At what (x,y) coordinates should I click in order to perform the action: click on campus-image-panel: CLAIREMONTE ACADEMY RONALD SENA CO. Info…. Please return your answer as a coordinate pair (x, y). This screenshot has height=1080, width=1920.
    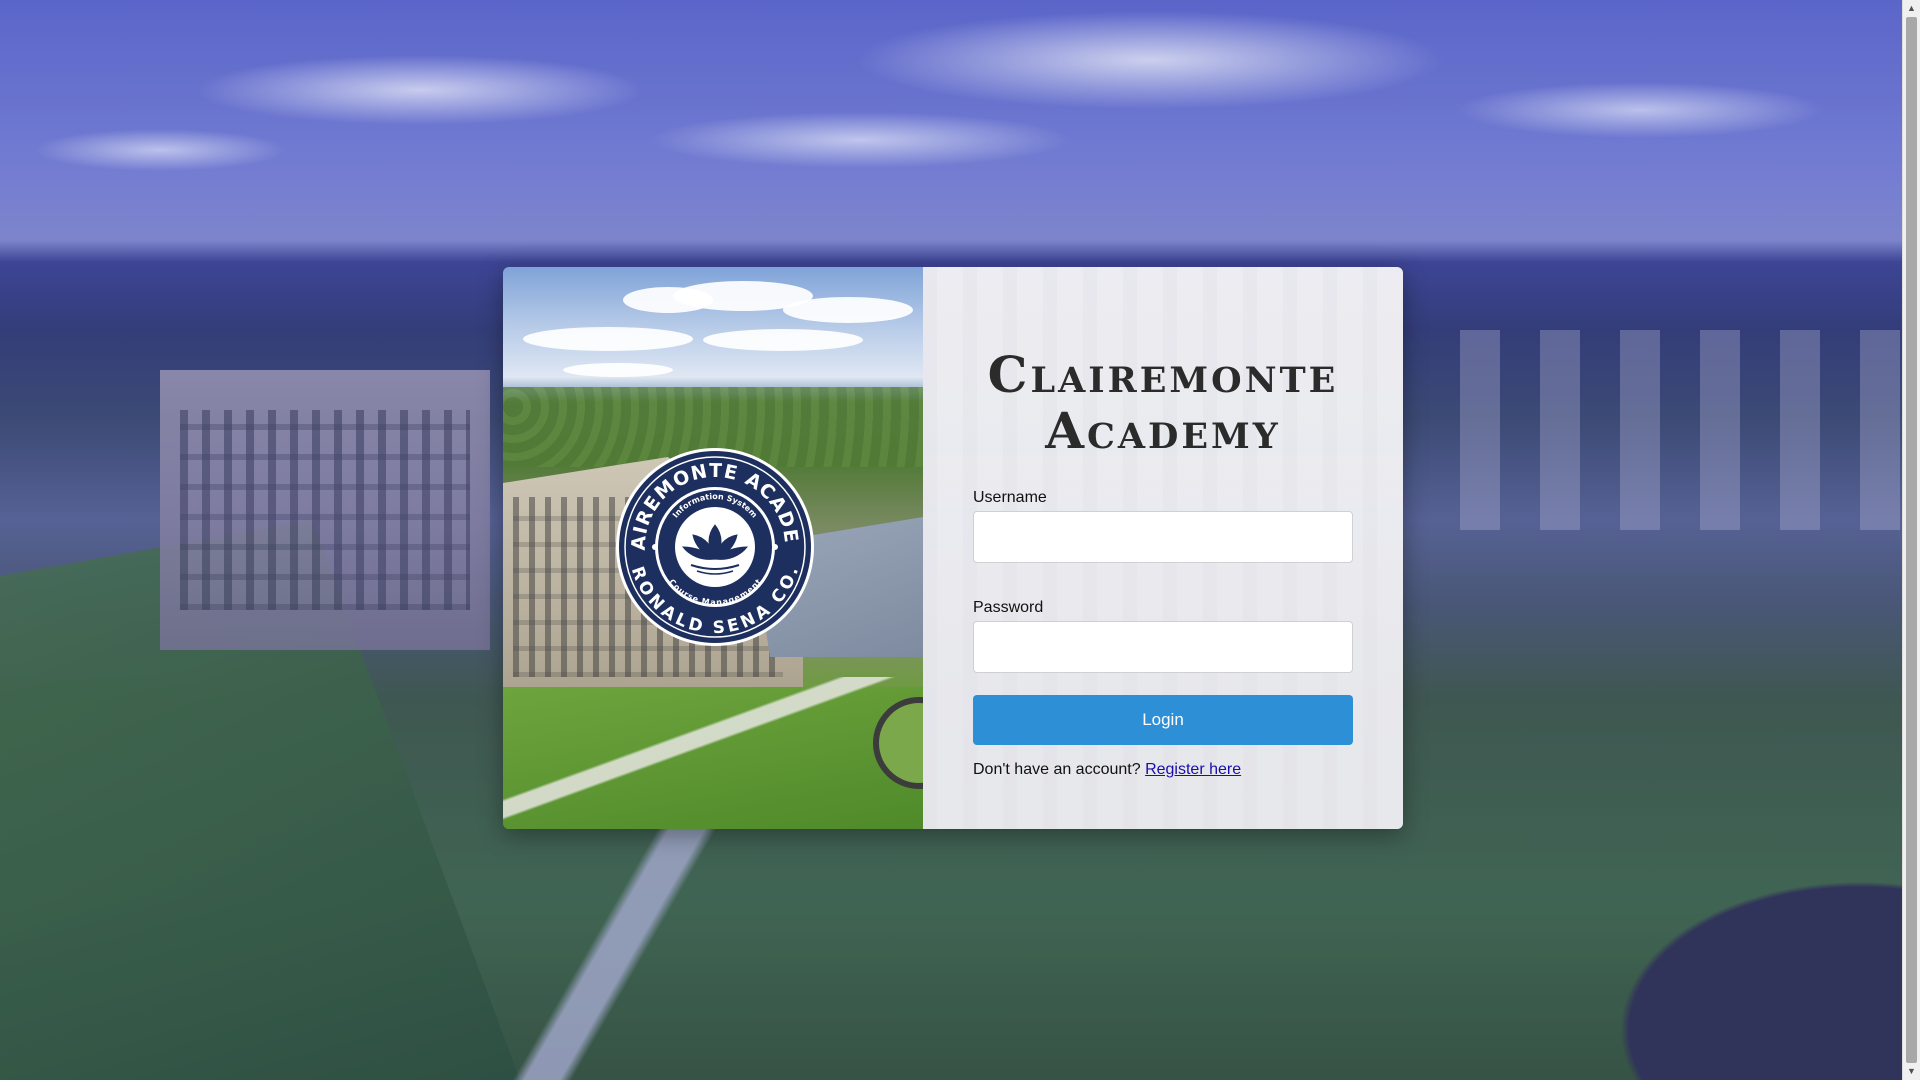
    Looking at the image, I should click on (713, 548).